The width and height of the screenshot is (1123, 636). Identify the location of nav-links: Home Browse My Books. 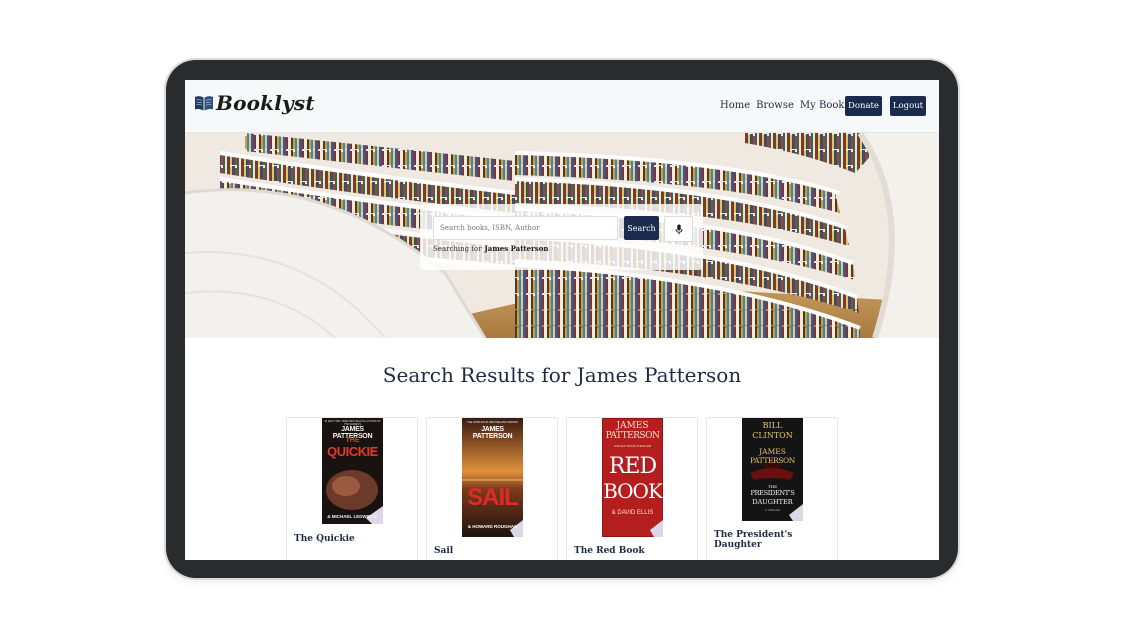
(785, 105).